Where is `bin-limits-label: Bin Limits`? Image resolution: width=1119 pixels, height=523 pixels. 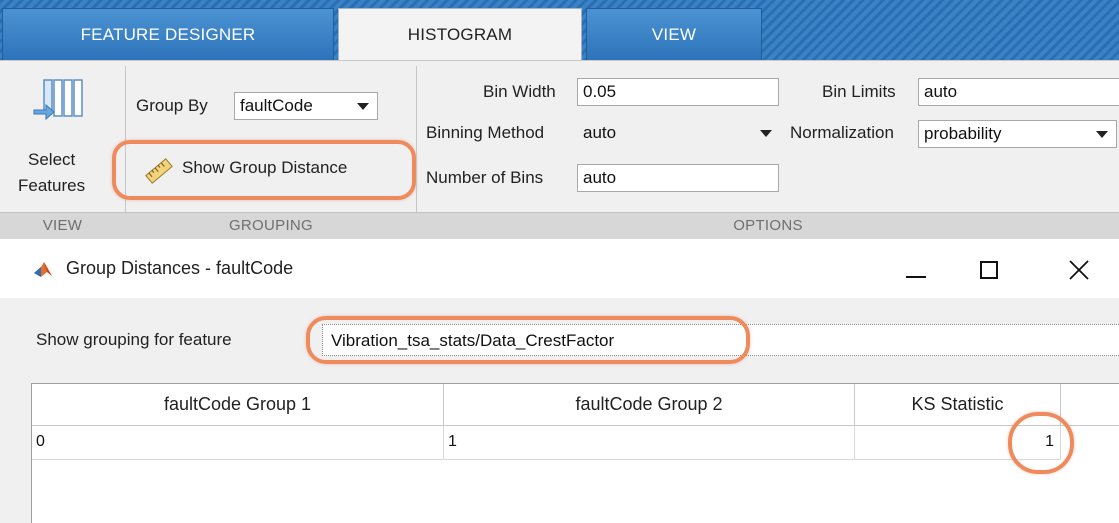 bin-limits-label: Bin Limits is located at coordinates (859, 91).